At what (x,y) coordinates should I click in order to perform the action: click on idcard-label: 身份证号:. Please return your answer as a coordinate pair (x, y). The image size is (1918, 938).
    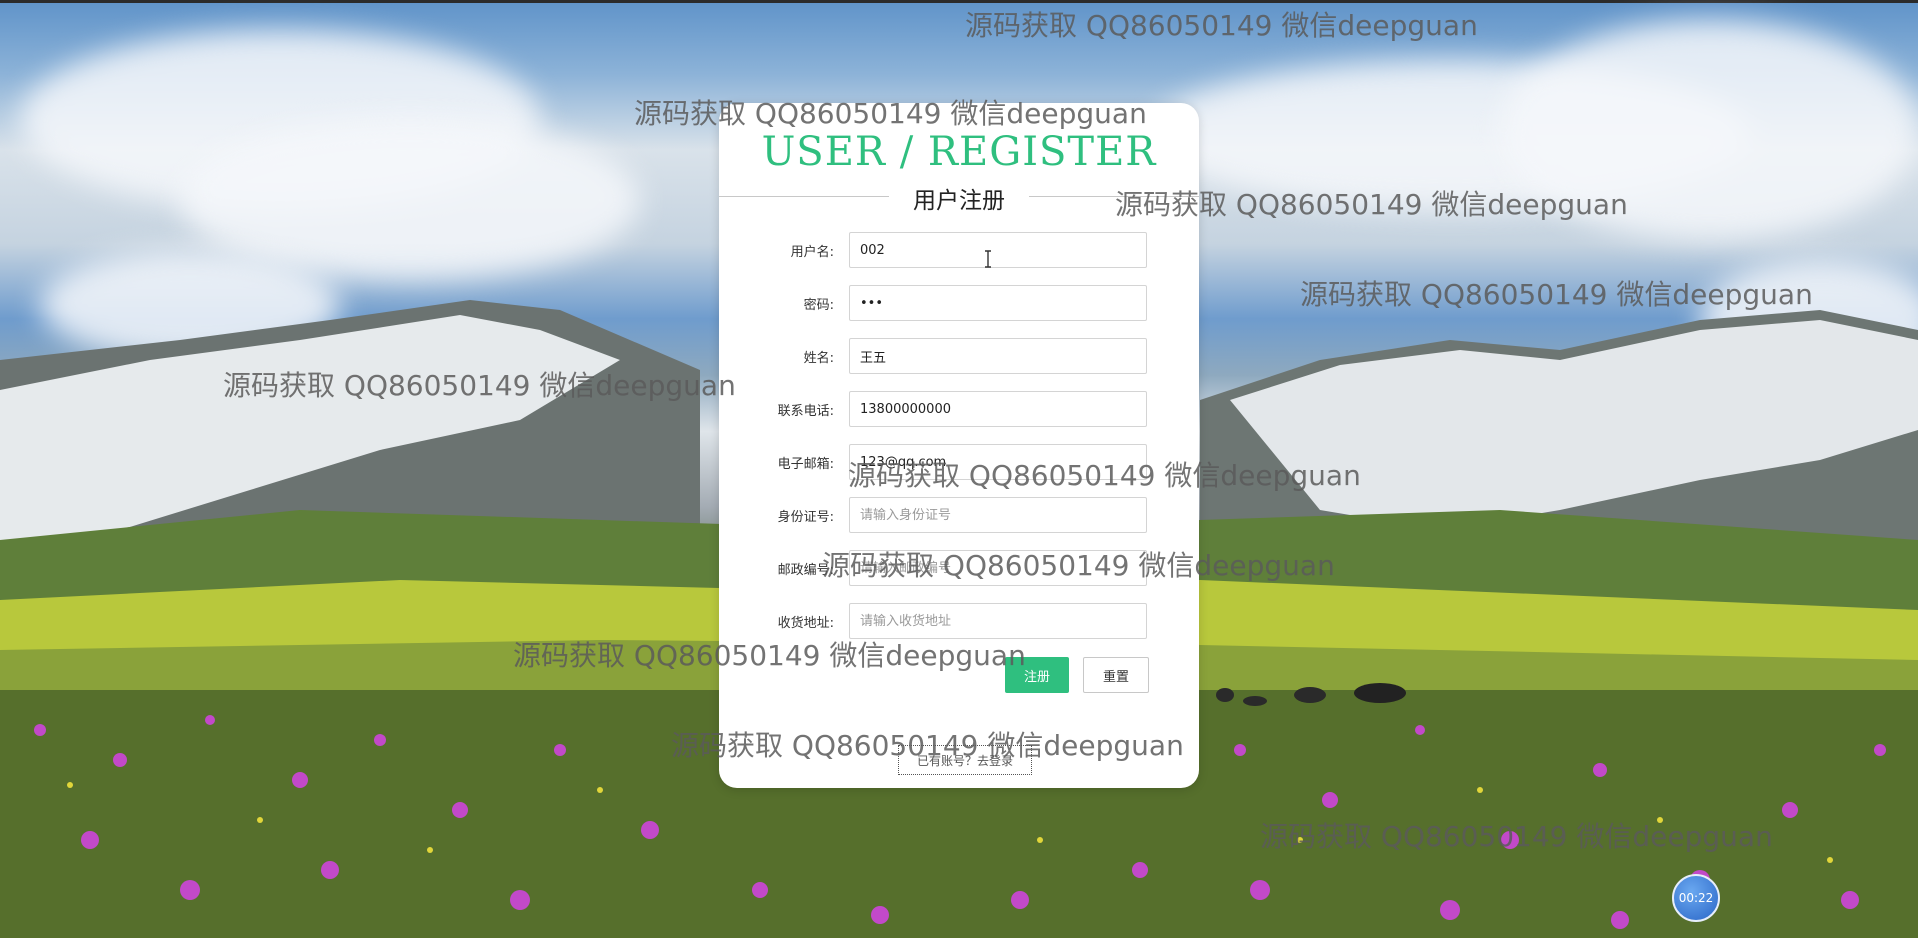
    Looking at the image, I should click on (805, 517).